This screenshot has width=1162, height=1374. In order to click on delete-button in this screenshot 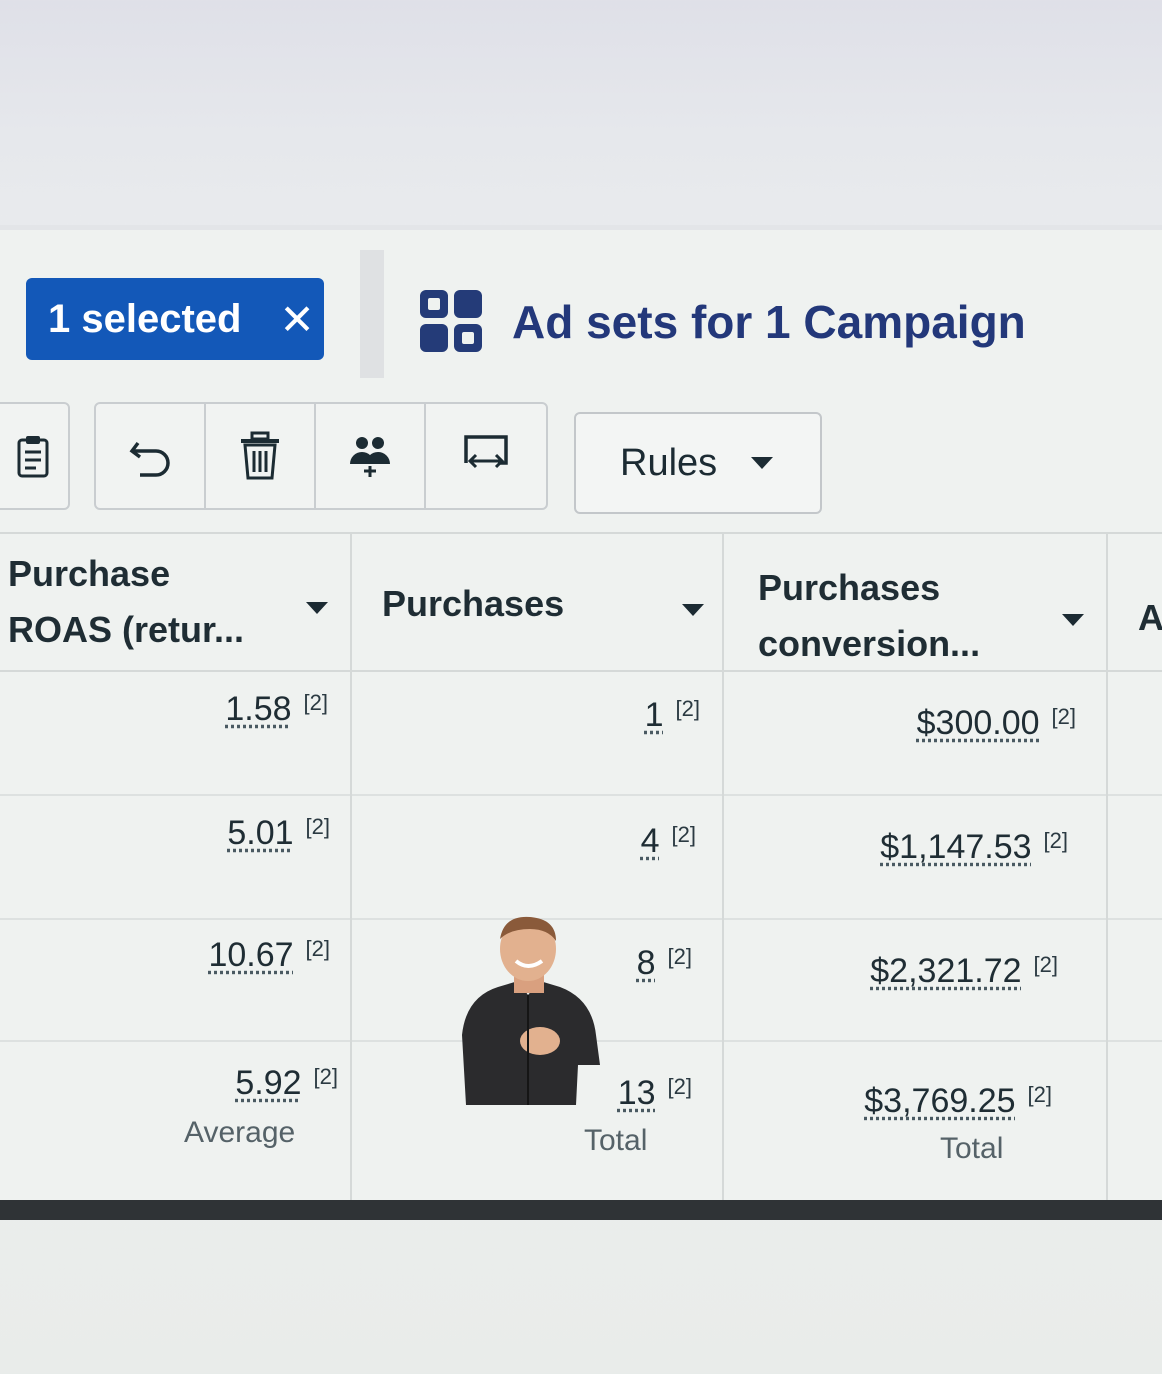, I will do `click(260, 456)`.